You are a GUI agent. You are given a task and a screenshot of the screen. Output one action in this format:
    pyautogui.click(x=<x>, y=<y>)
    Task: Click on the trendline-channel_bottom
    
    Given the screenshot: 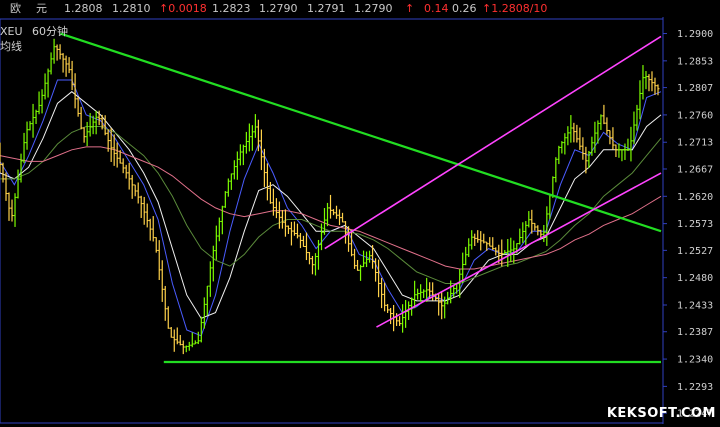 What is the action you would take?
    pyautogui.click(x=519, y=250)
    